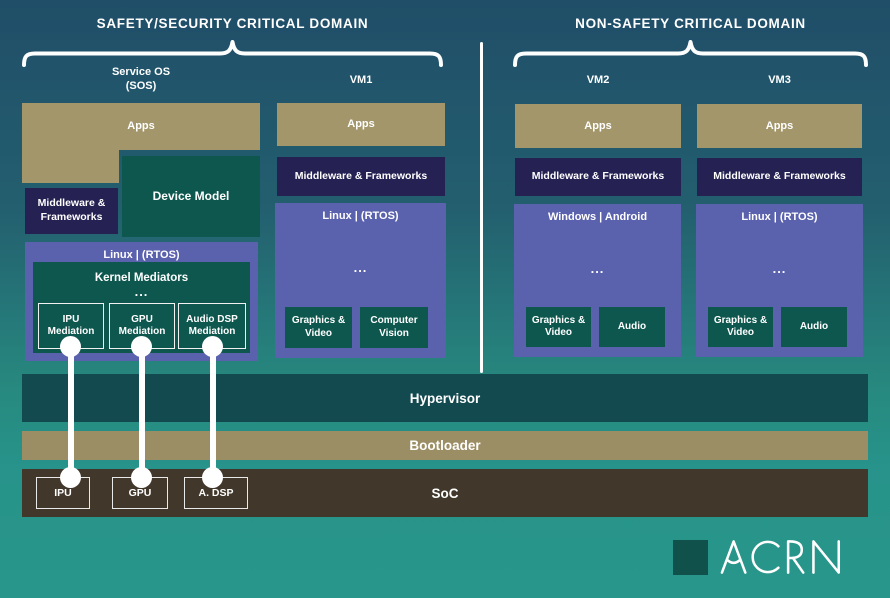  I want to click on gpu-connector-top-dot, so click(141, 346).